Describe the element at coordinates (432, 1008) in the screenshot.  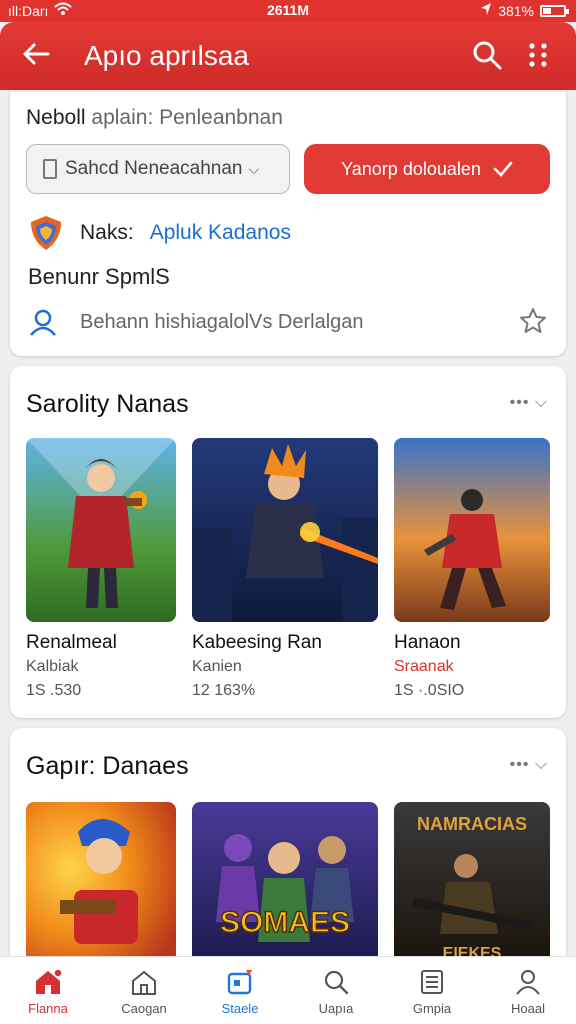
I see `tab-label: Gmpia` at that location.